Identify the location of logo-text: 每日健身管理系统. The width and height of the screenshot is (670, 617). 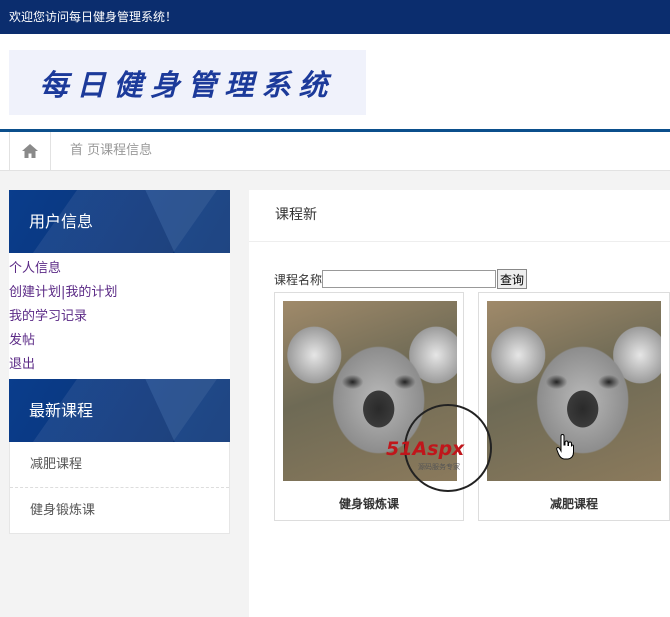
(187, 84).